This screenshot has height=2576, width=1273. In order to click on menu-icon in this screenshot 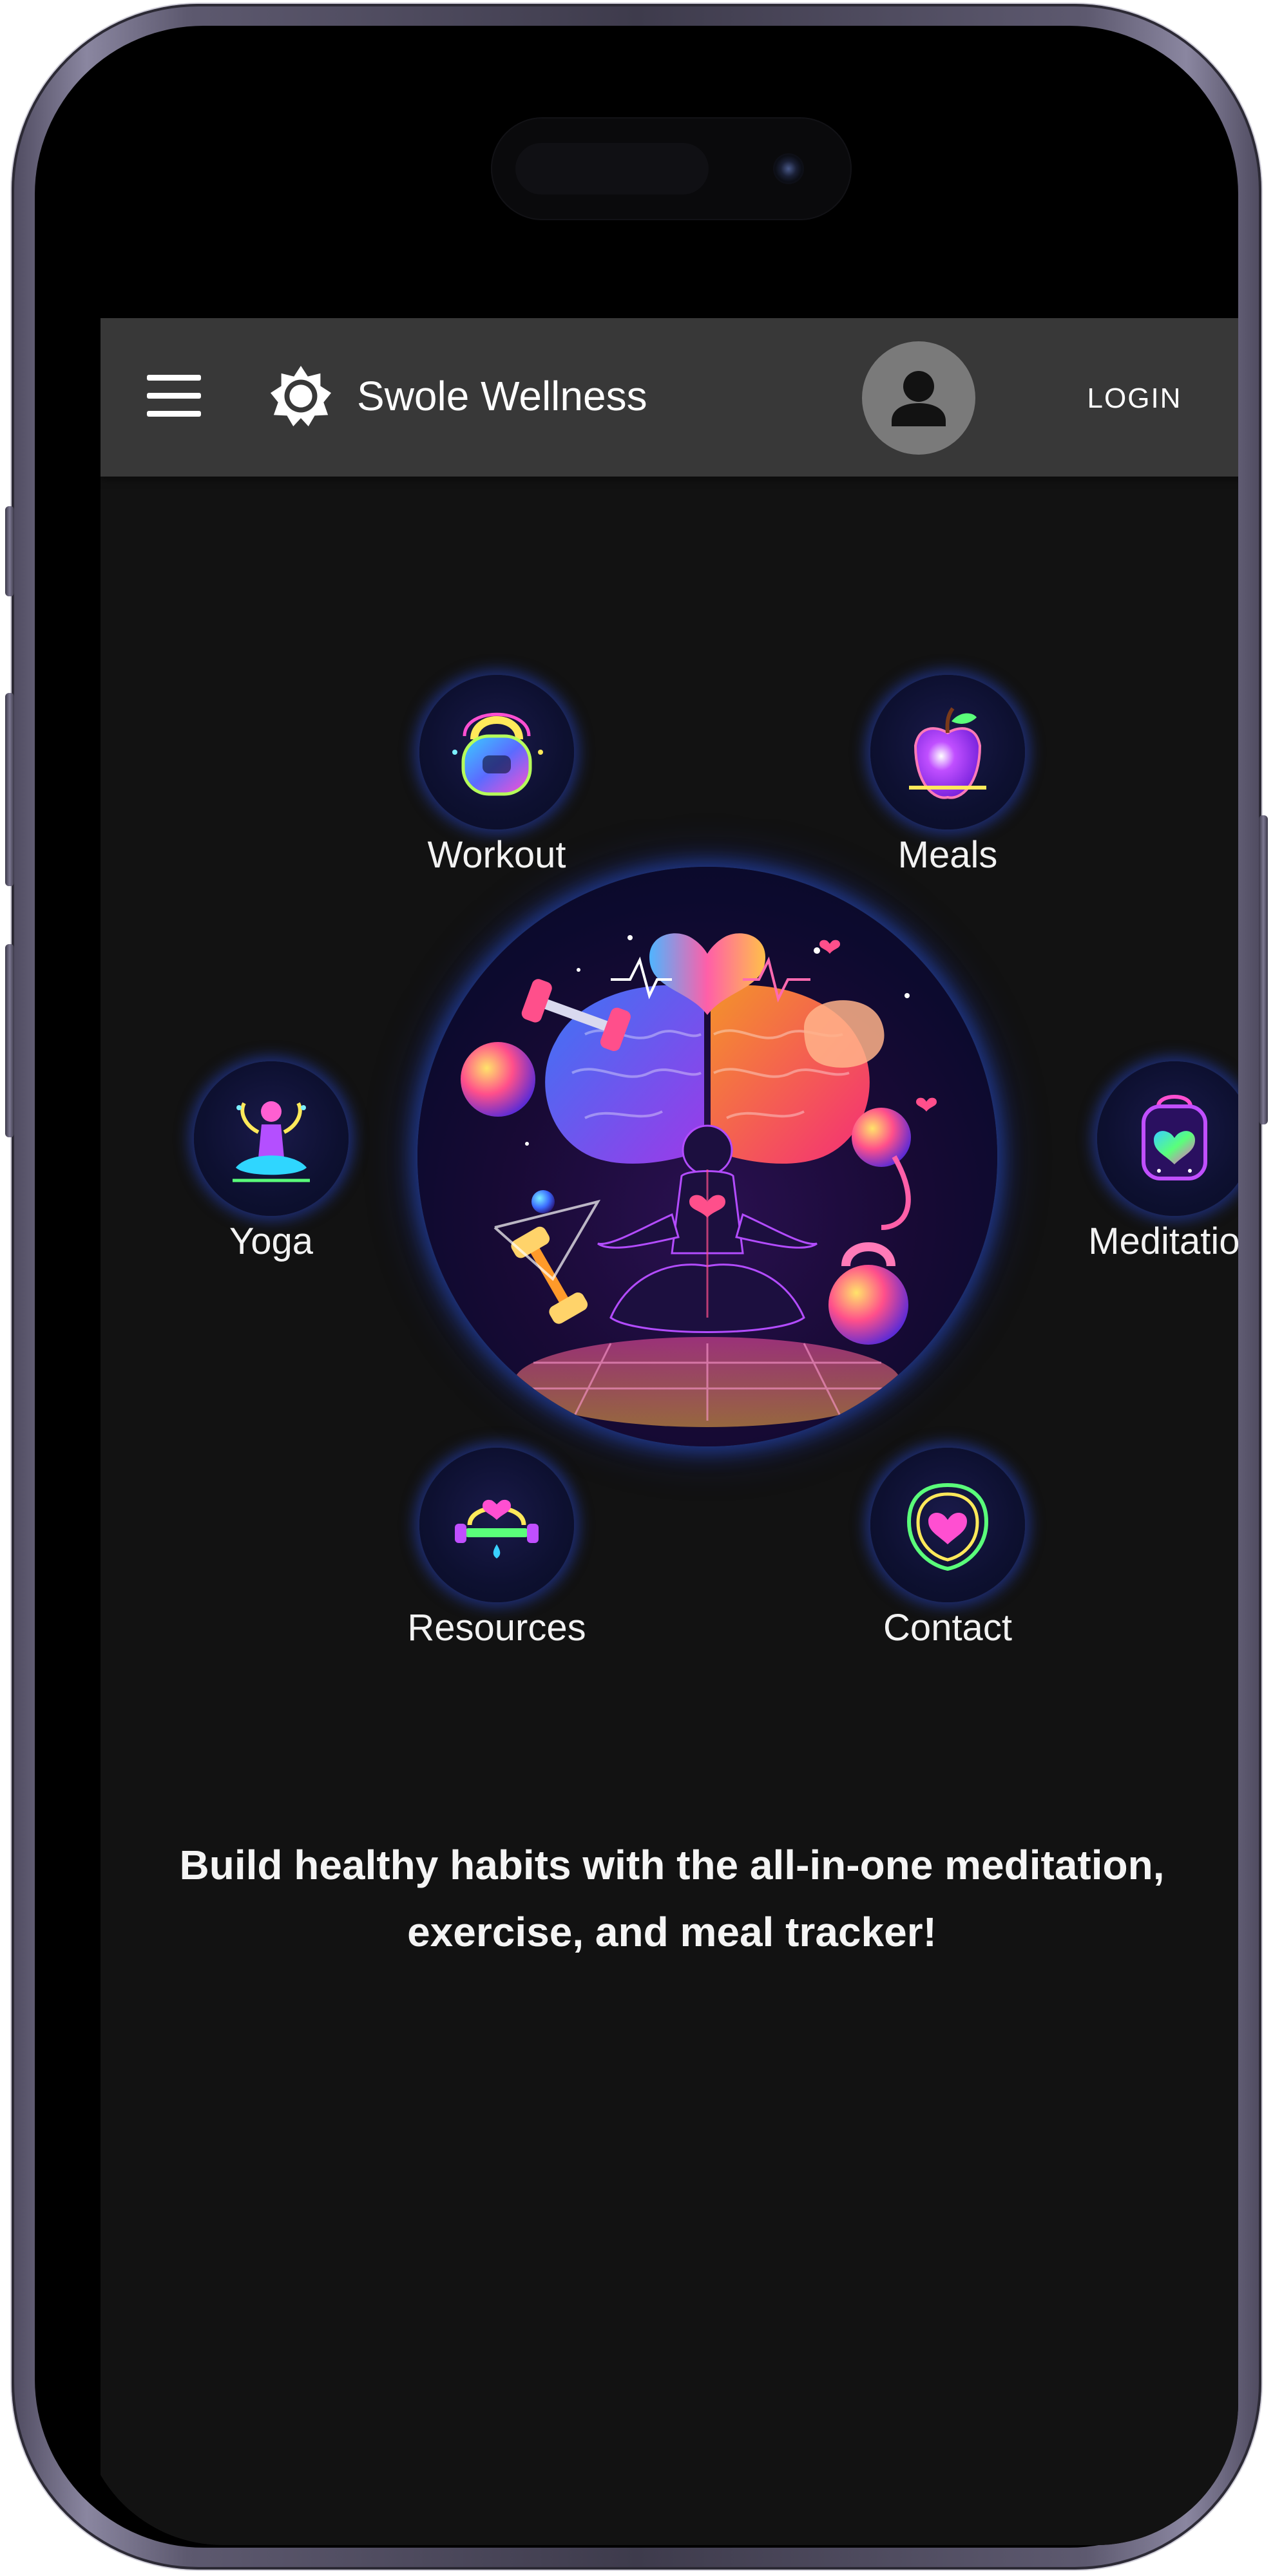, I will do `click(174, 378)`.